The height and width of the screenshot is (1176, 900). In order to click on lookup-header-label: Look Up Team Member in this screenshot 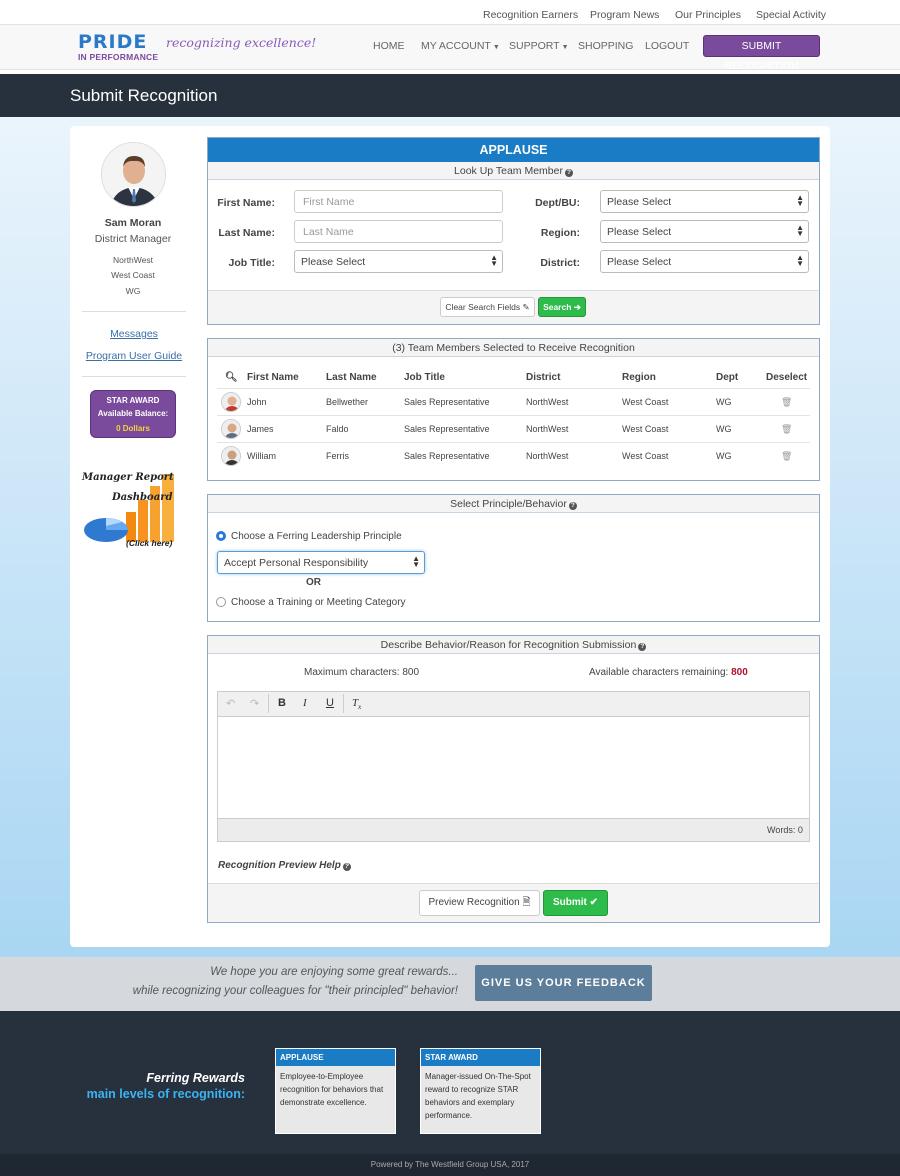, I will do `click(508, 171)`.